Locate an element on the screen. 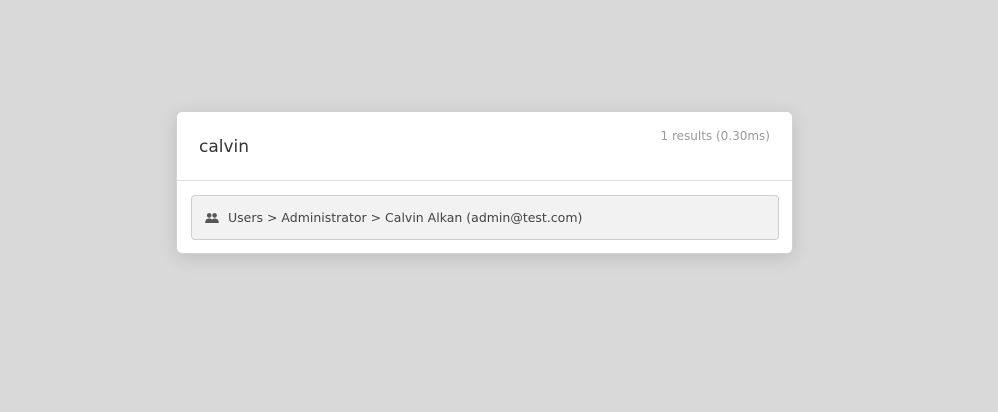 The width and height of the screenshot is (998, 412). users-icon is located at coordinates (212, 218).